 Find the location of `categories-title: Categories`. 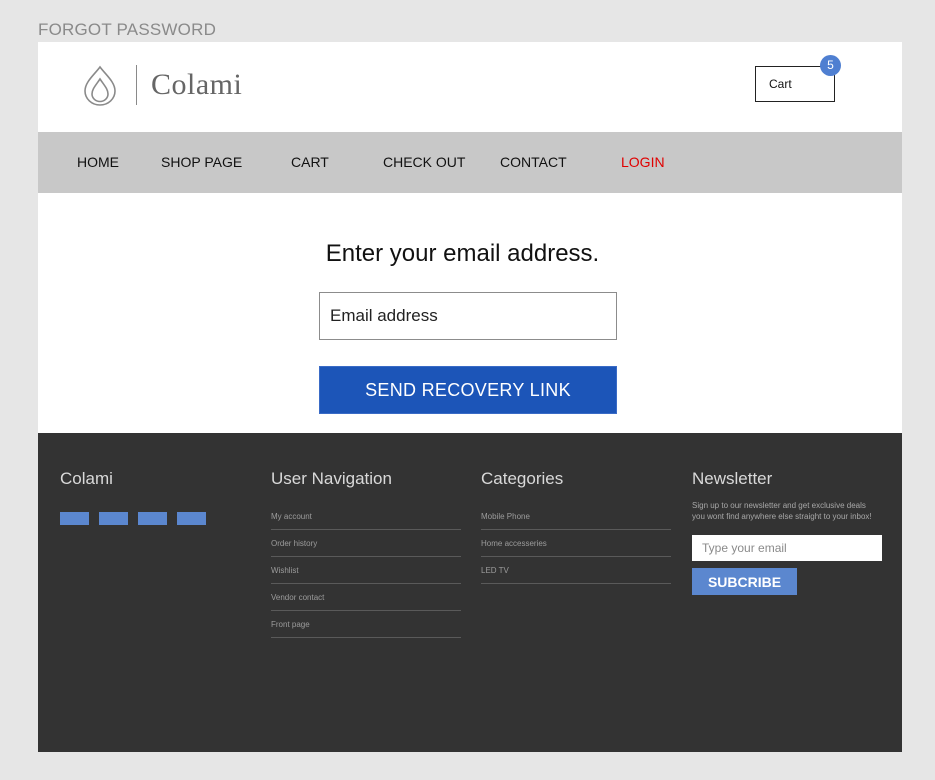

categories-title: Categories is located at coordinates (522, 478).